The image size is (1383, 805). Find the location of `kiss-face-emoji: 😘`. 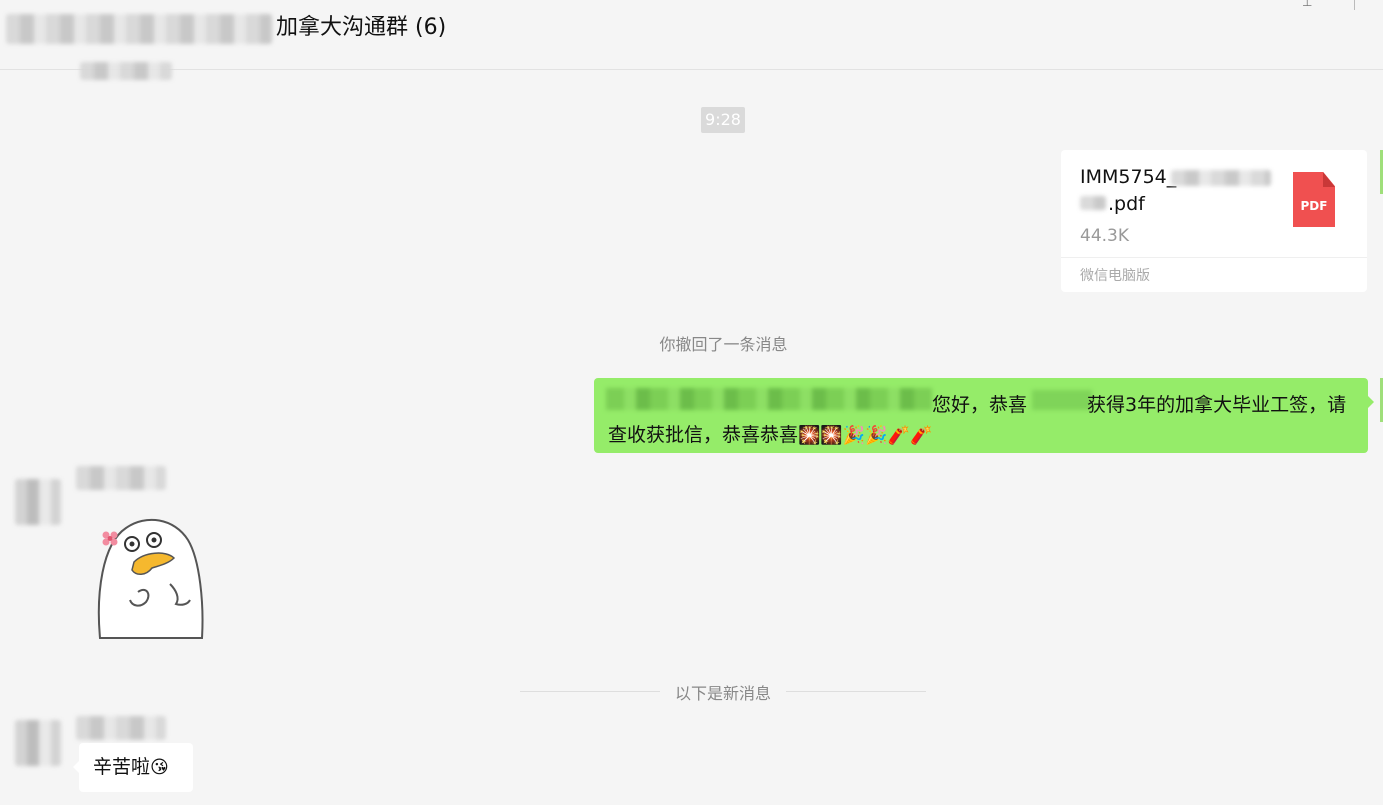

kiss-face-emoji: 😘 is located at coordinates (159, 767).